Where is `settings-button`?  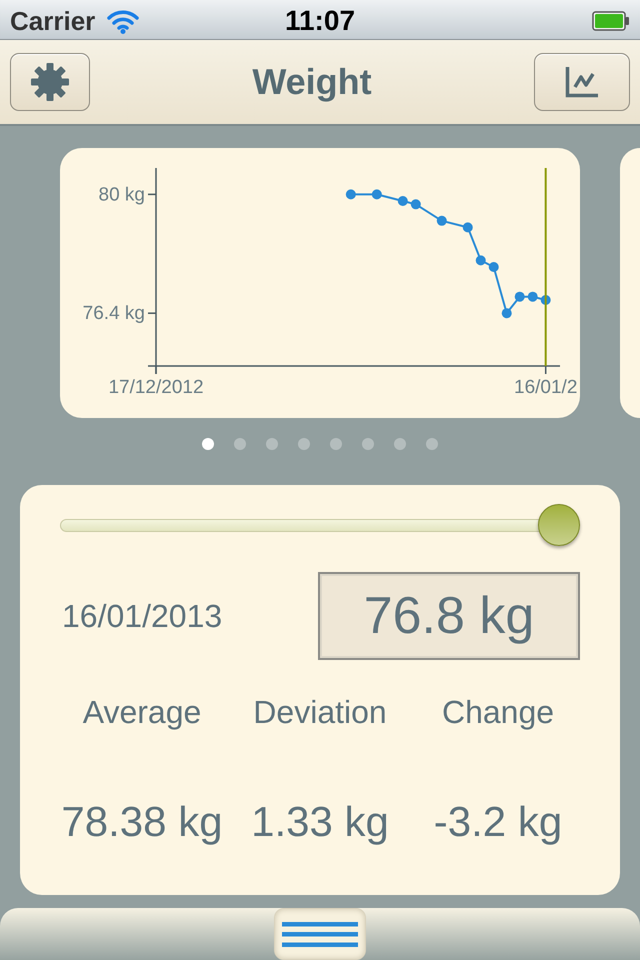 settings-button is located at coordinates (50, 82).